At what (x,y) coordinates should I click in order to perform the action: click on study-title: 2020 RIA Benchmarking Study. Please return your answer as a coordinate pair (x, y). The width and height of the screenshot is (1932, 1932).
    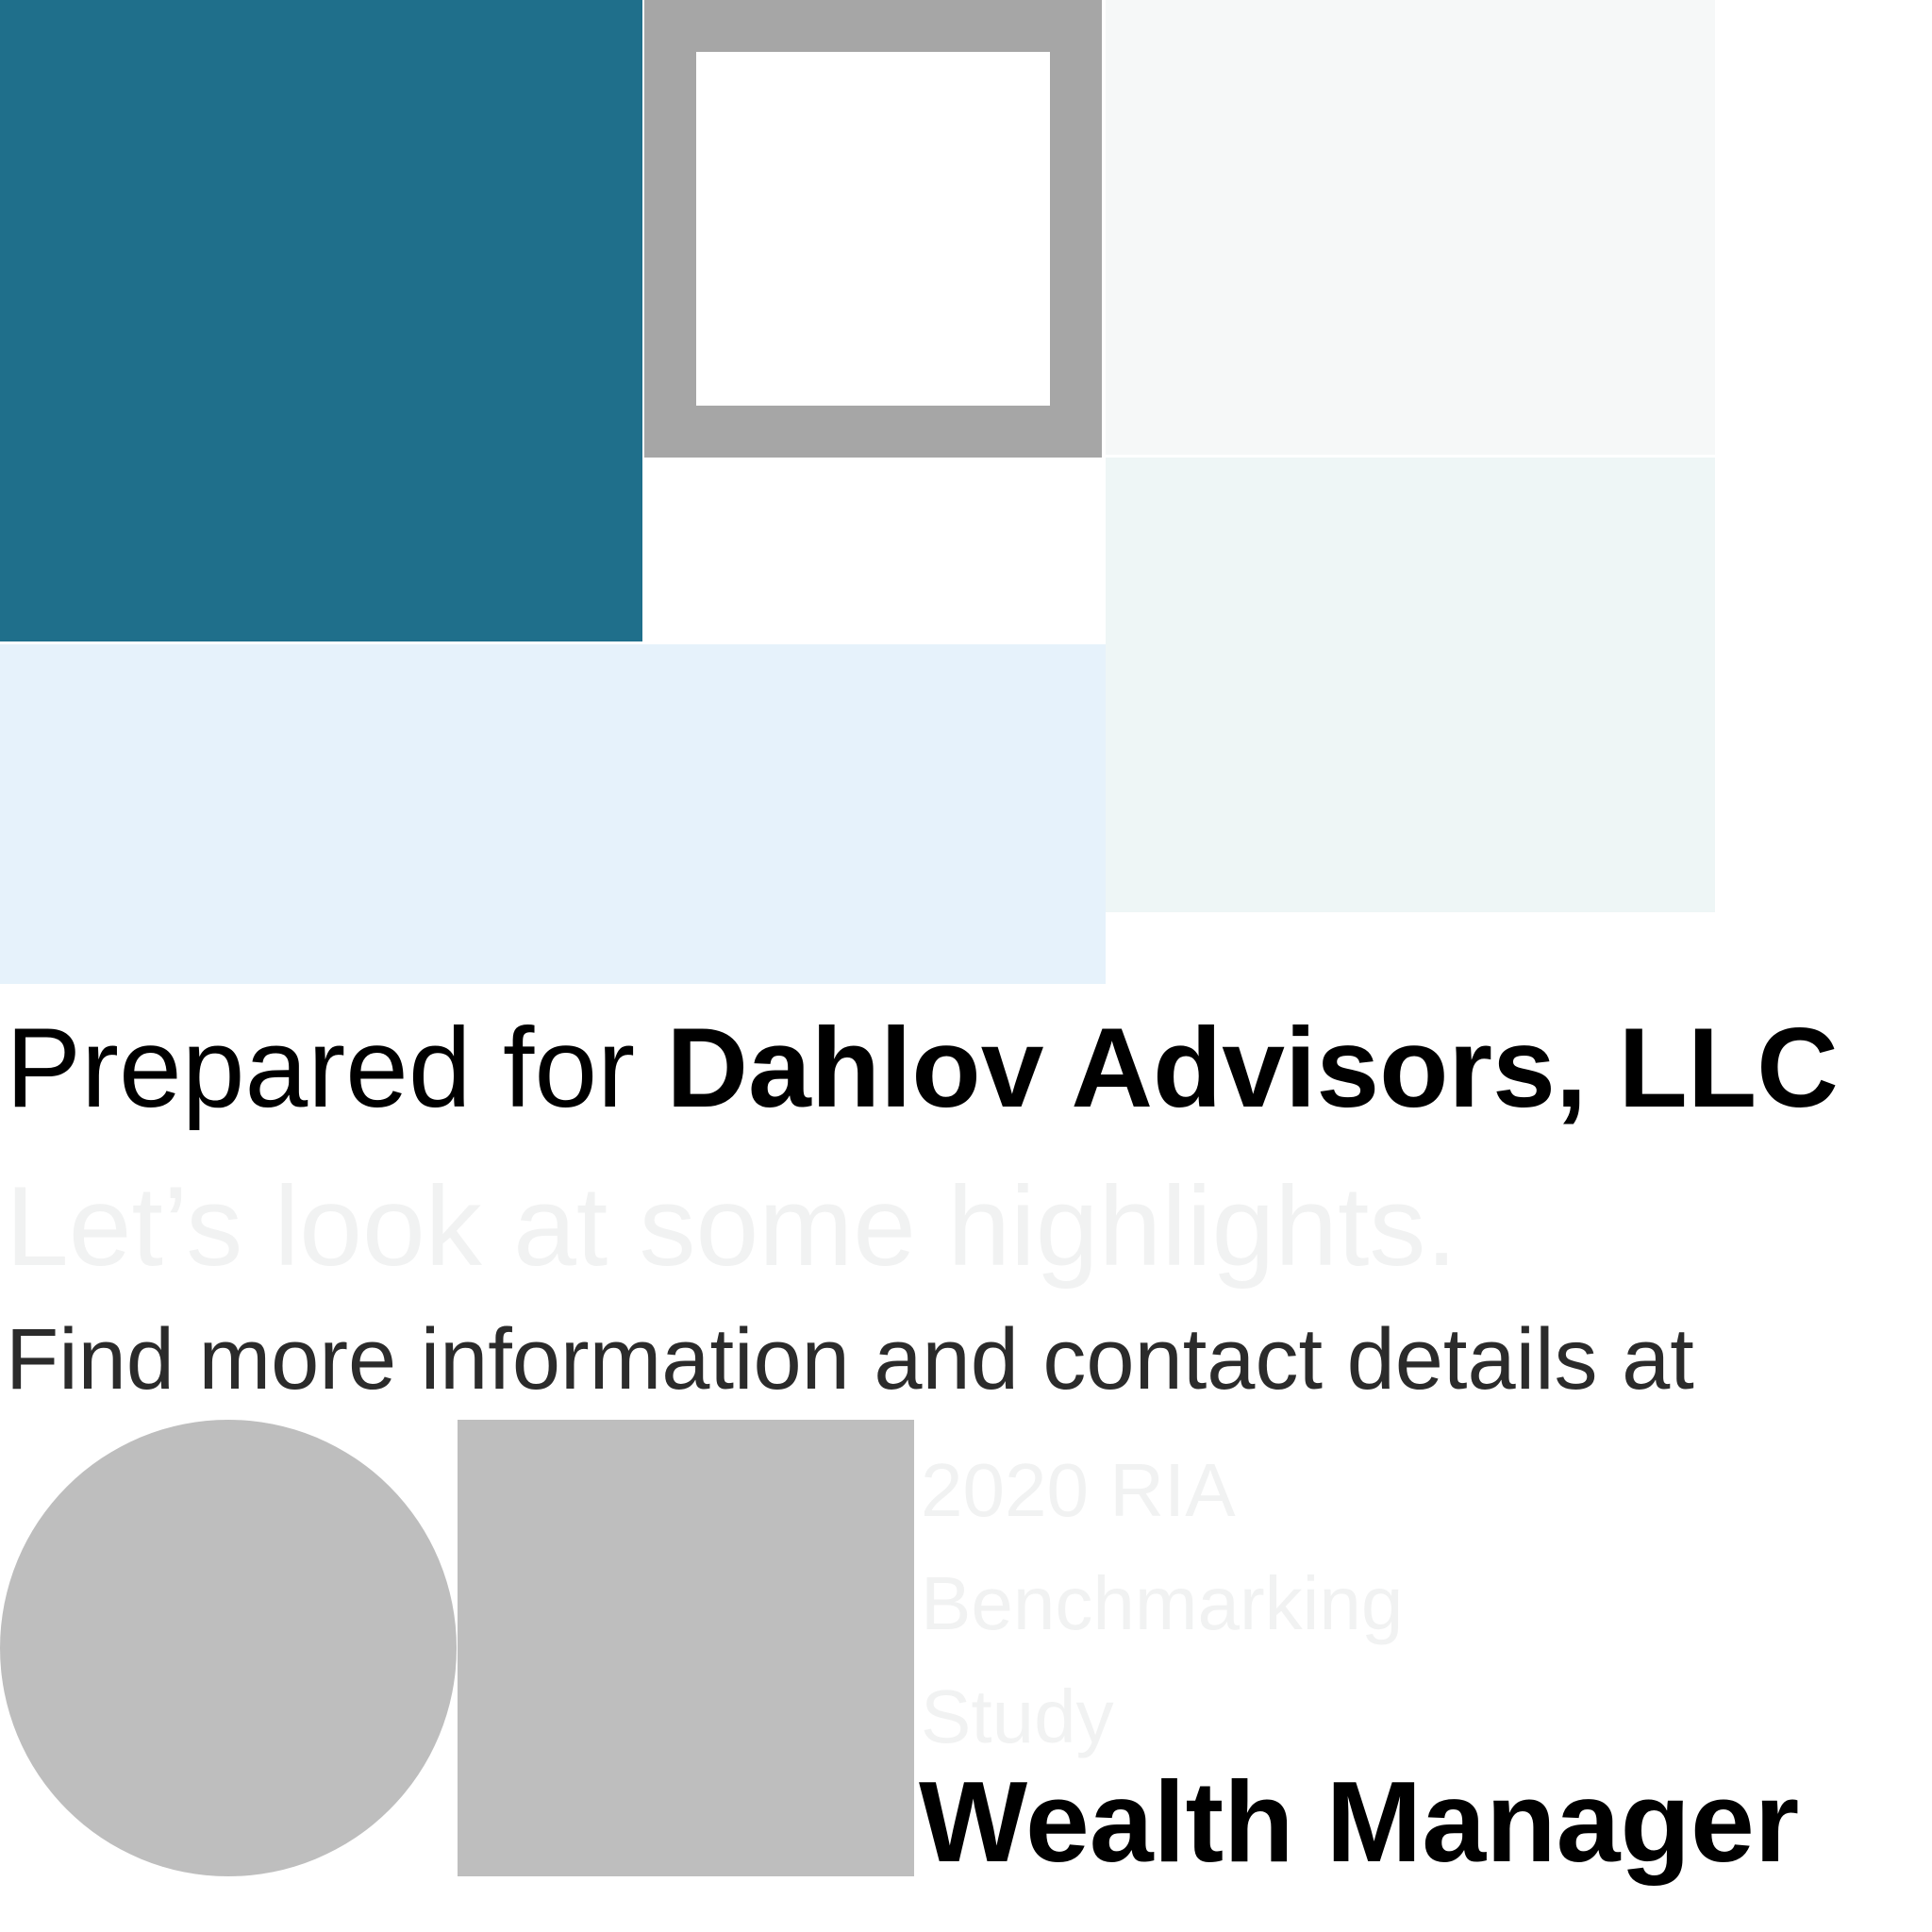
    Looking at the image, I should click on (1185, 1604).